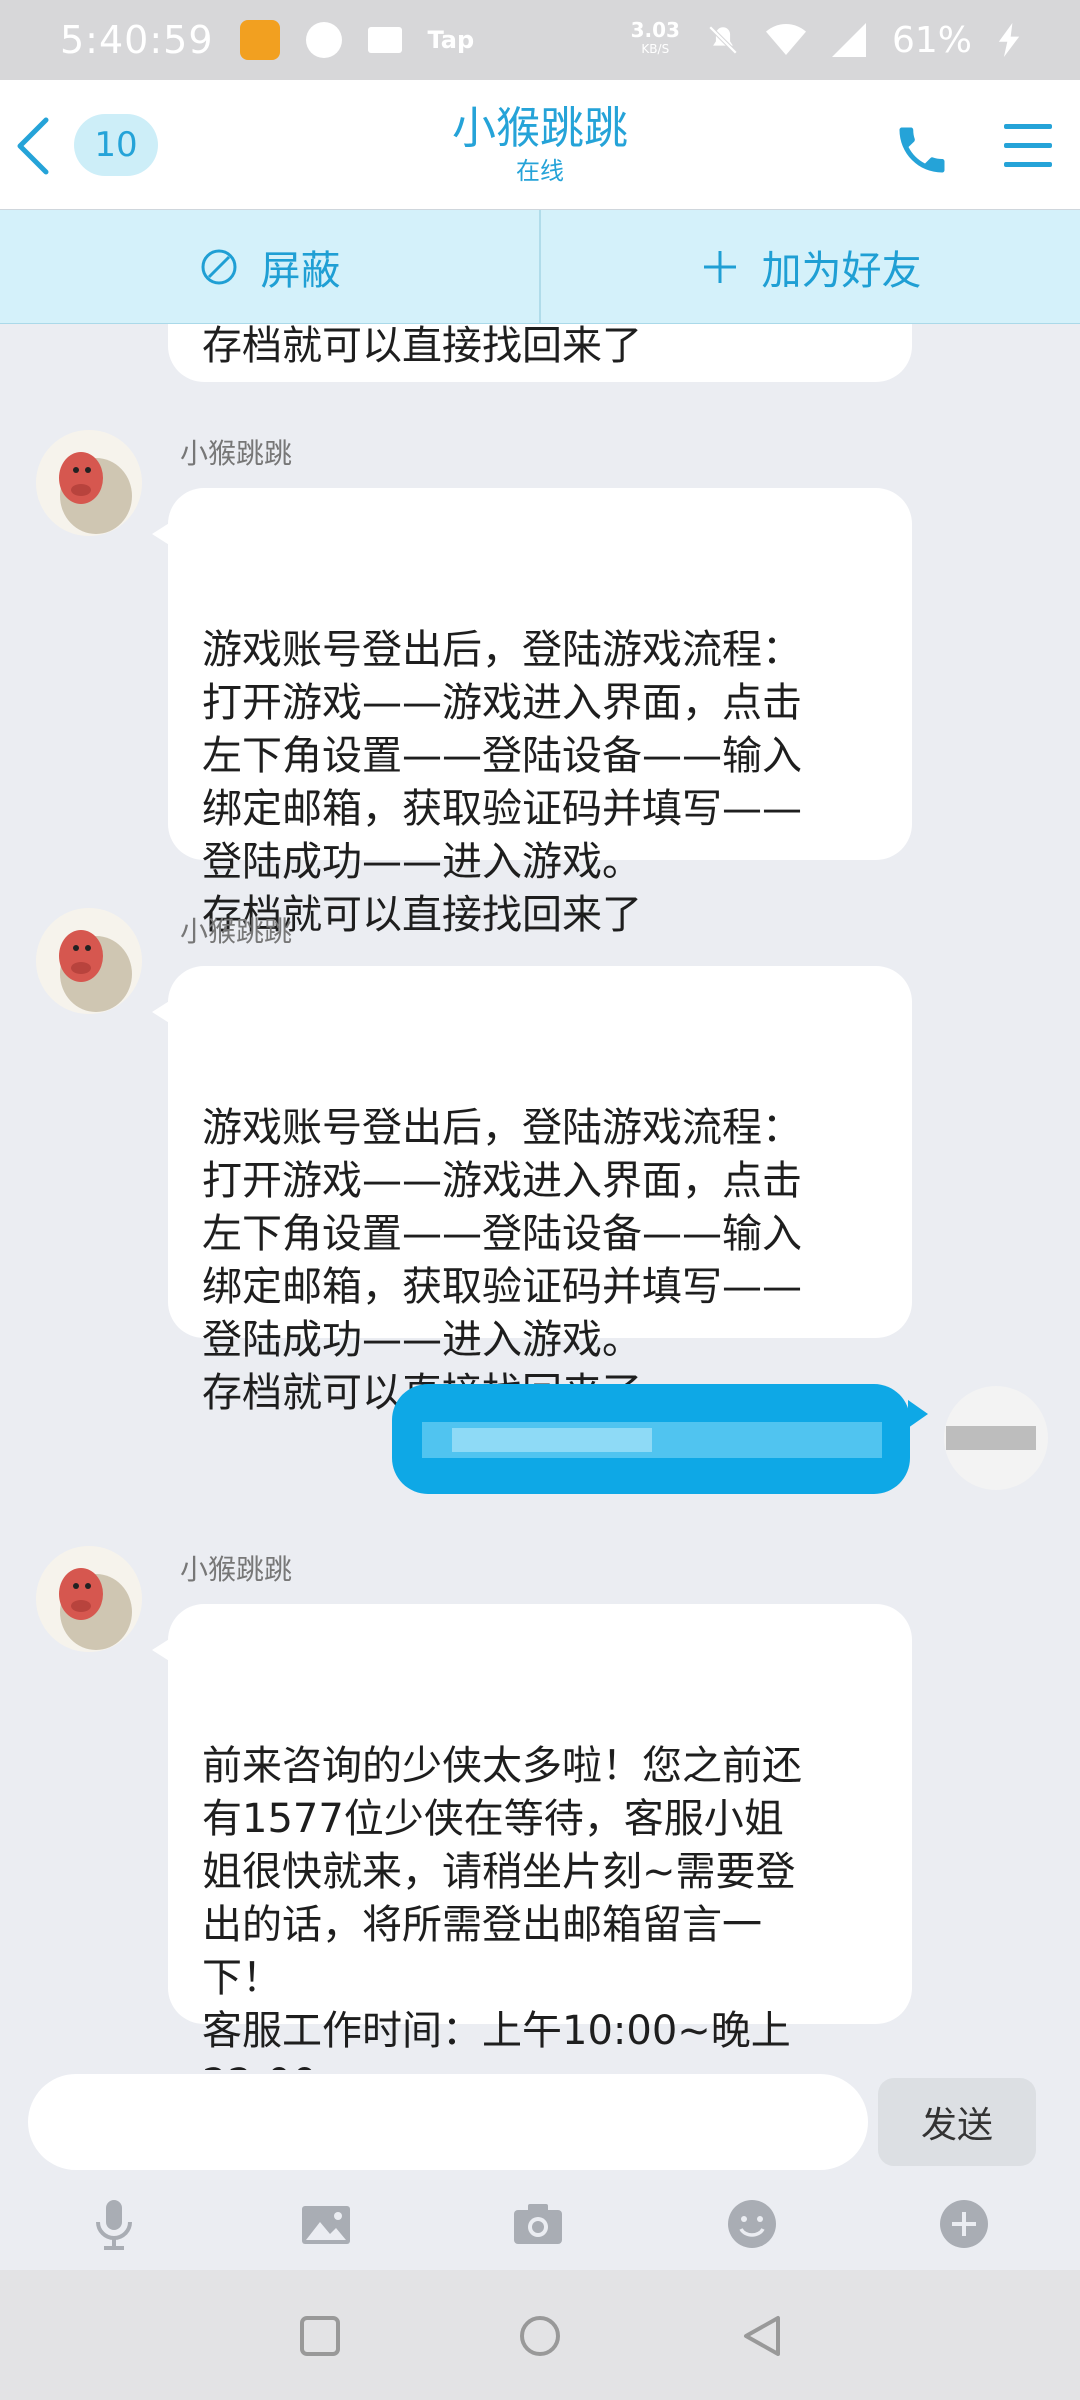 The width and height of the screenshot is (1080, 2400). I want to click on camera-icon, so click(538, 2224).